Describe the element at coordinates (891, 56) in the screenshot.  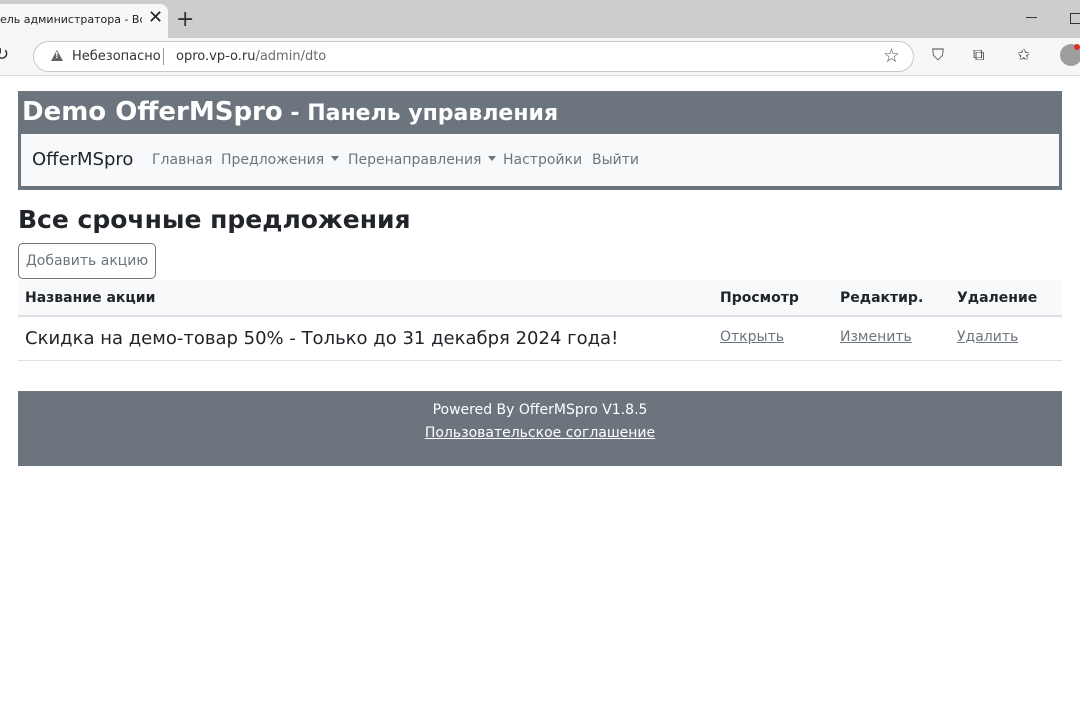
I see `star-icon: ☆` at that location.